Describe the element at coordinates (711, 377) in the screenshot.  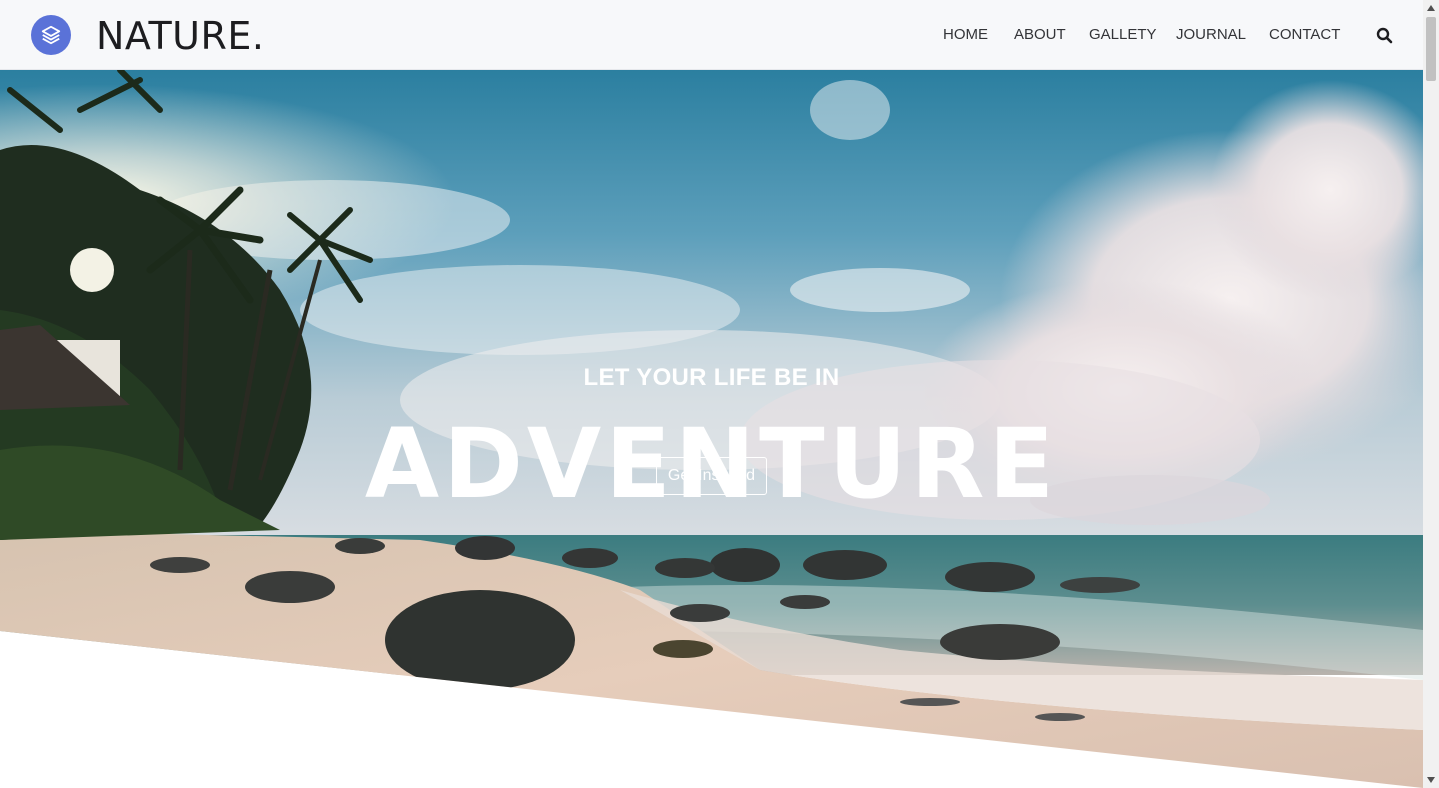
I see `hero-subtitle: LET YOUR LIFE BE IN` at that location.